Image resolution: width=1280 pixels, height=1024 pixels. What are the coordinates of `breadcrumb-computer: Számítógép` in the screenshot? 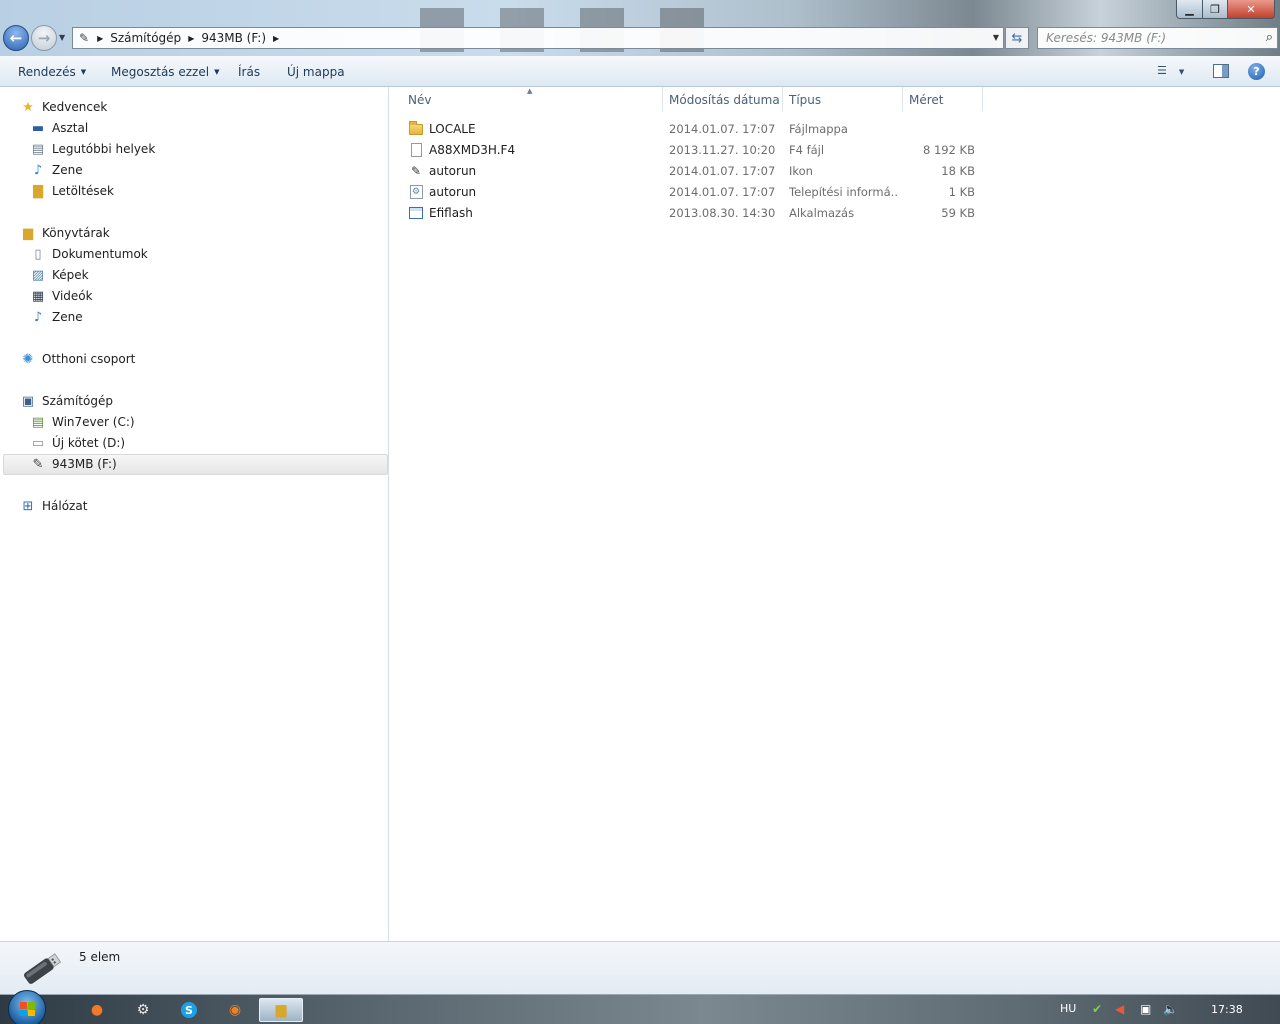 It's located at (145, 38).